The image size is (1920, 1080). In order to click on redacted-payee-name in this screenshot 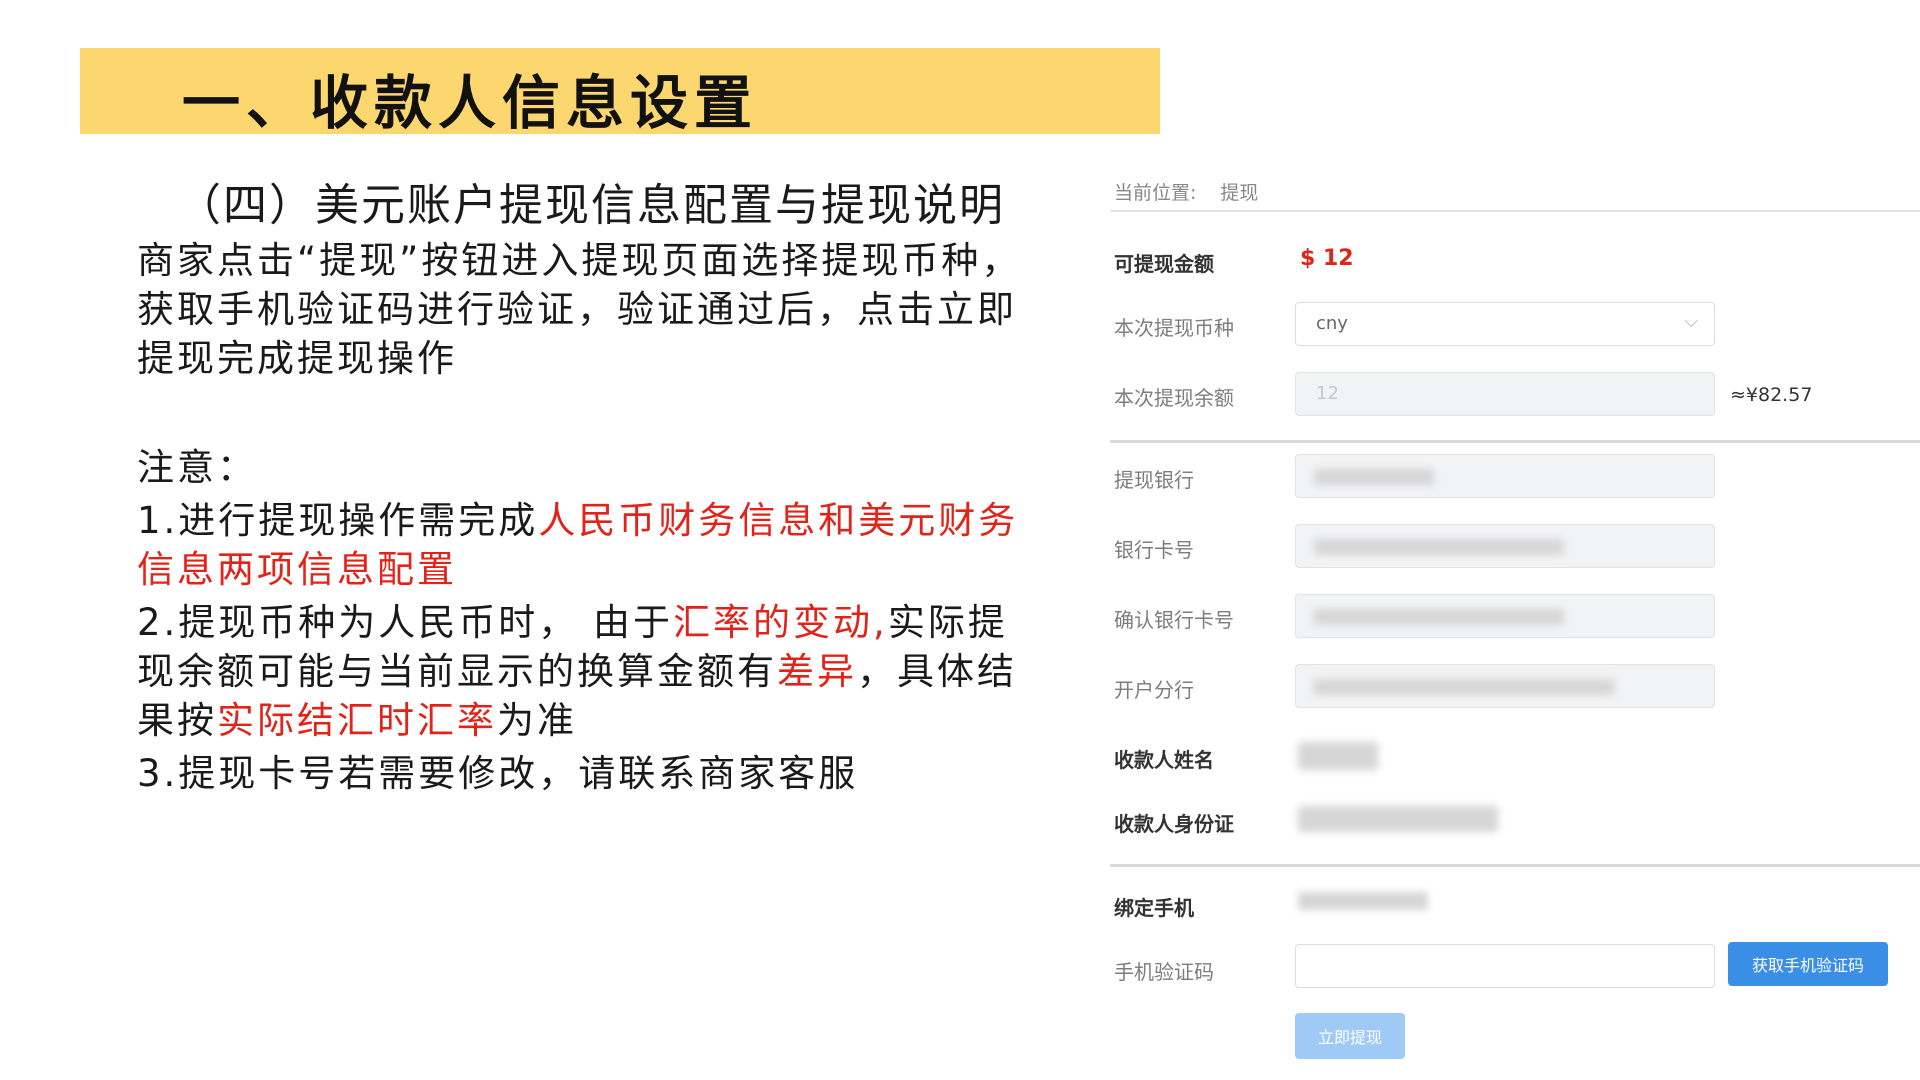, I will do `click(1338, 756)`.